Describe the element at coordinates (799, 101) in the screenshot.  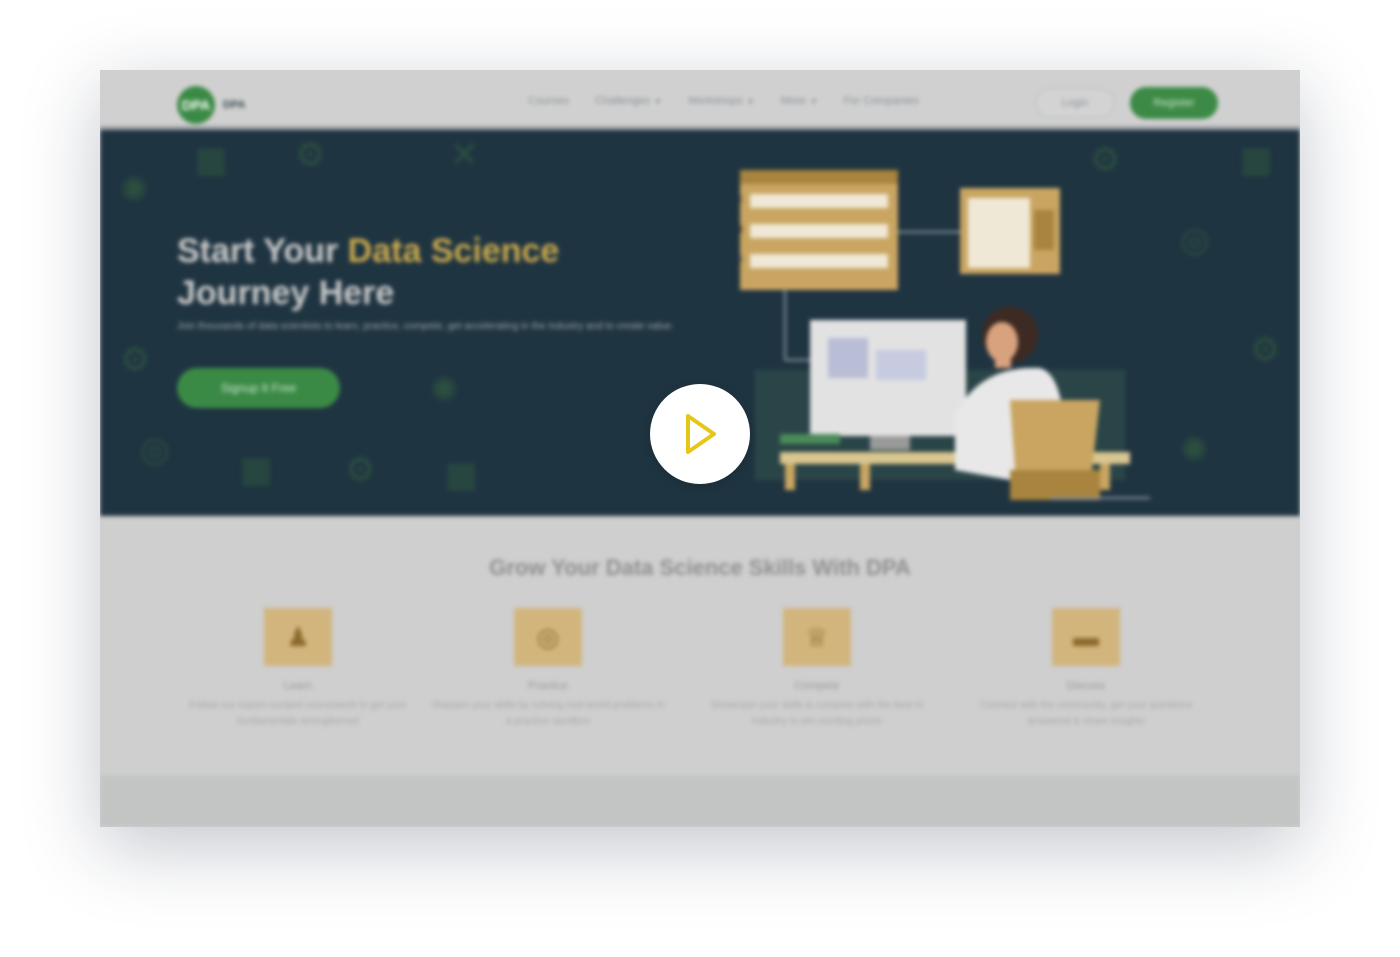
I see `nav-item-more: More ▼` at that location.